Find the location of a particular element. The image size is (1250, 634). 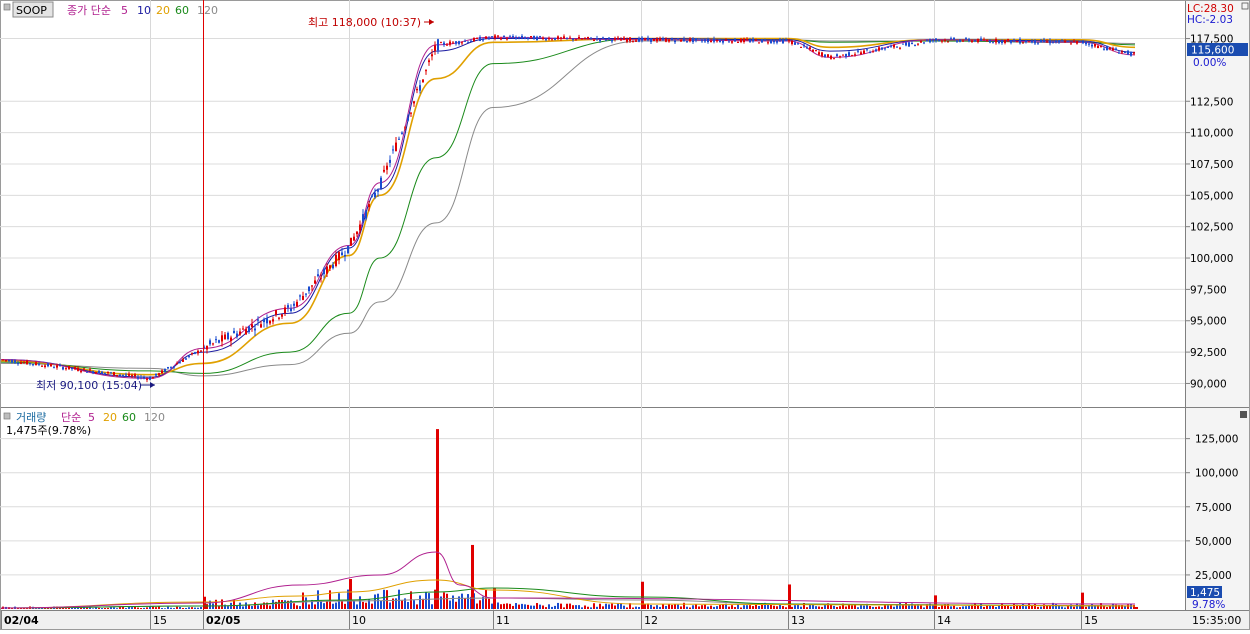

current-price-label: 115,600 is located at coordinates (1212, 51).